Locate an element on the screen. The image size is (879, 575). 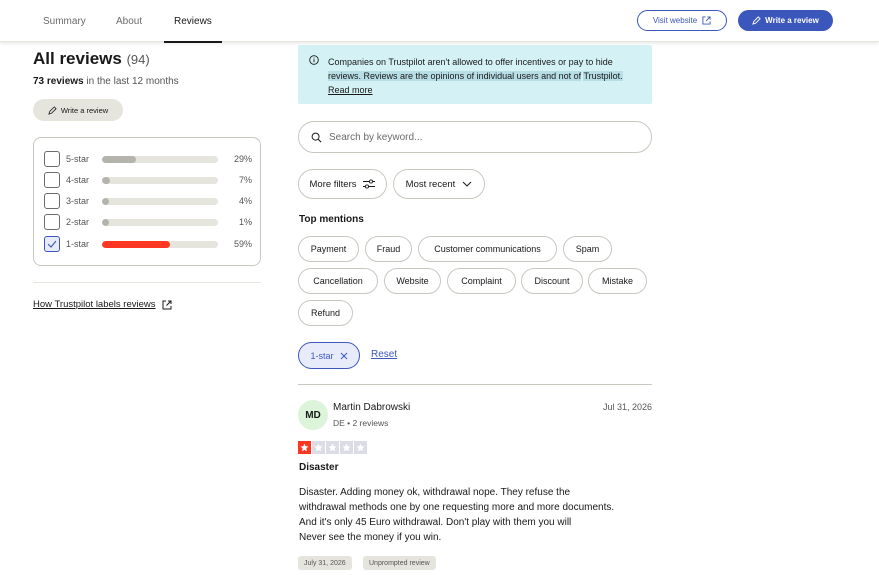
mention-chip: Payment is located at coordinates (328, 249).